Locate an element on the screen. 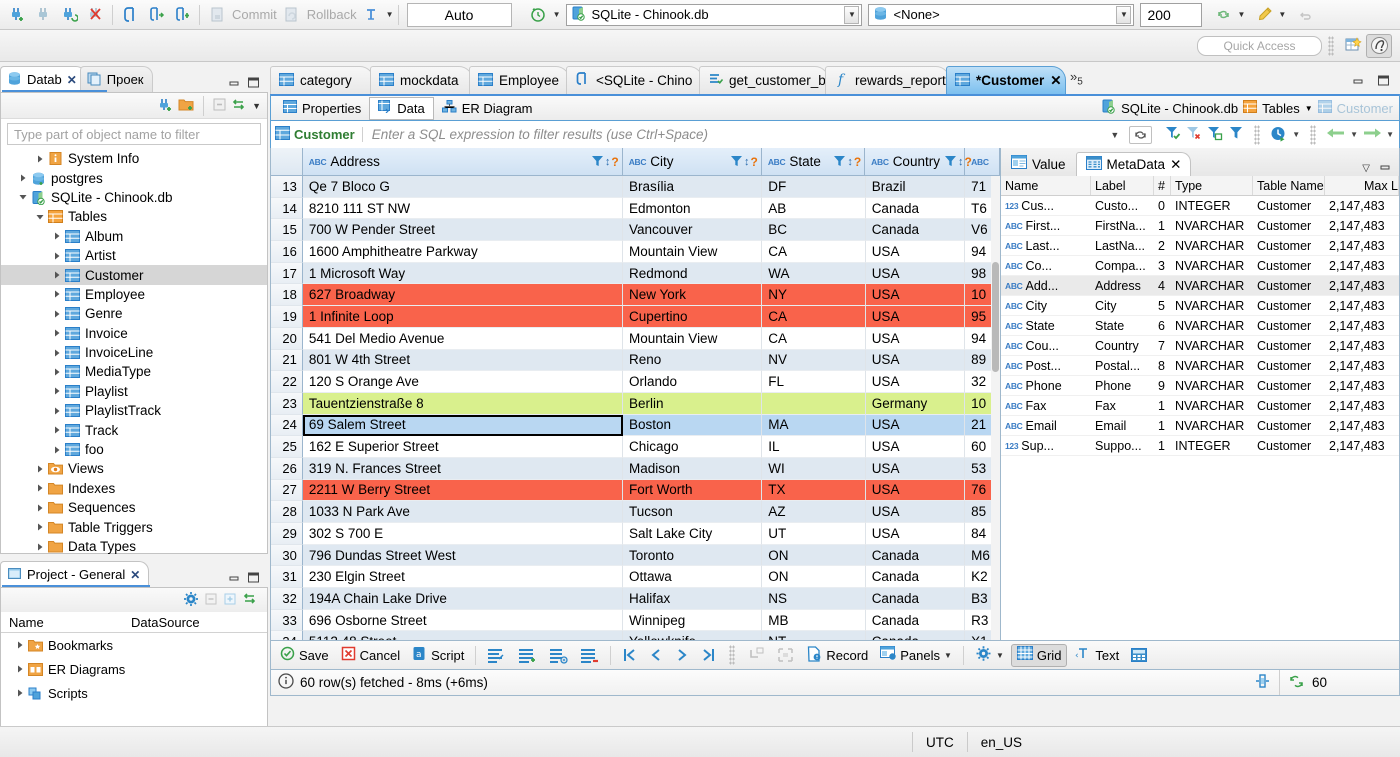 This screenshot has width=1400, height=757. metadata-row: ABC Phone Phone 9 NVARCHAR Customer 2,147,483 is located at coordinates (1200, 386).